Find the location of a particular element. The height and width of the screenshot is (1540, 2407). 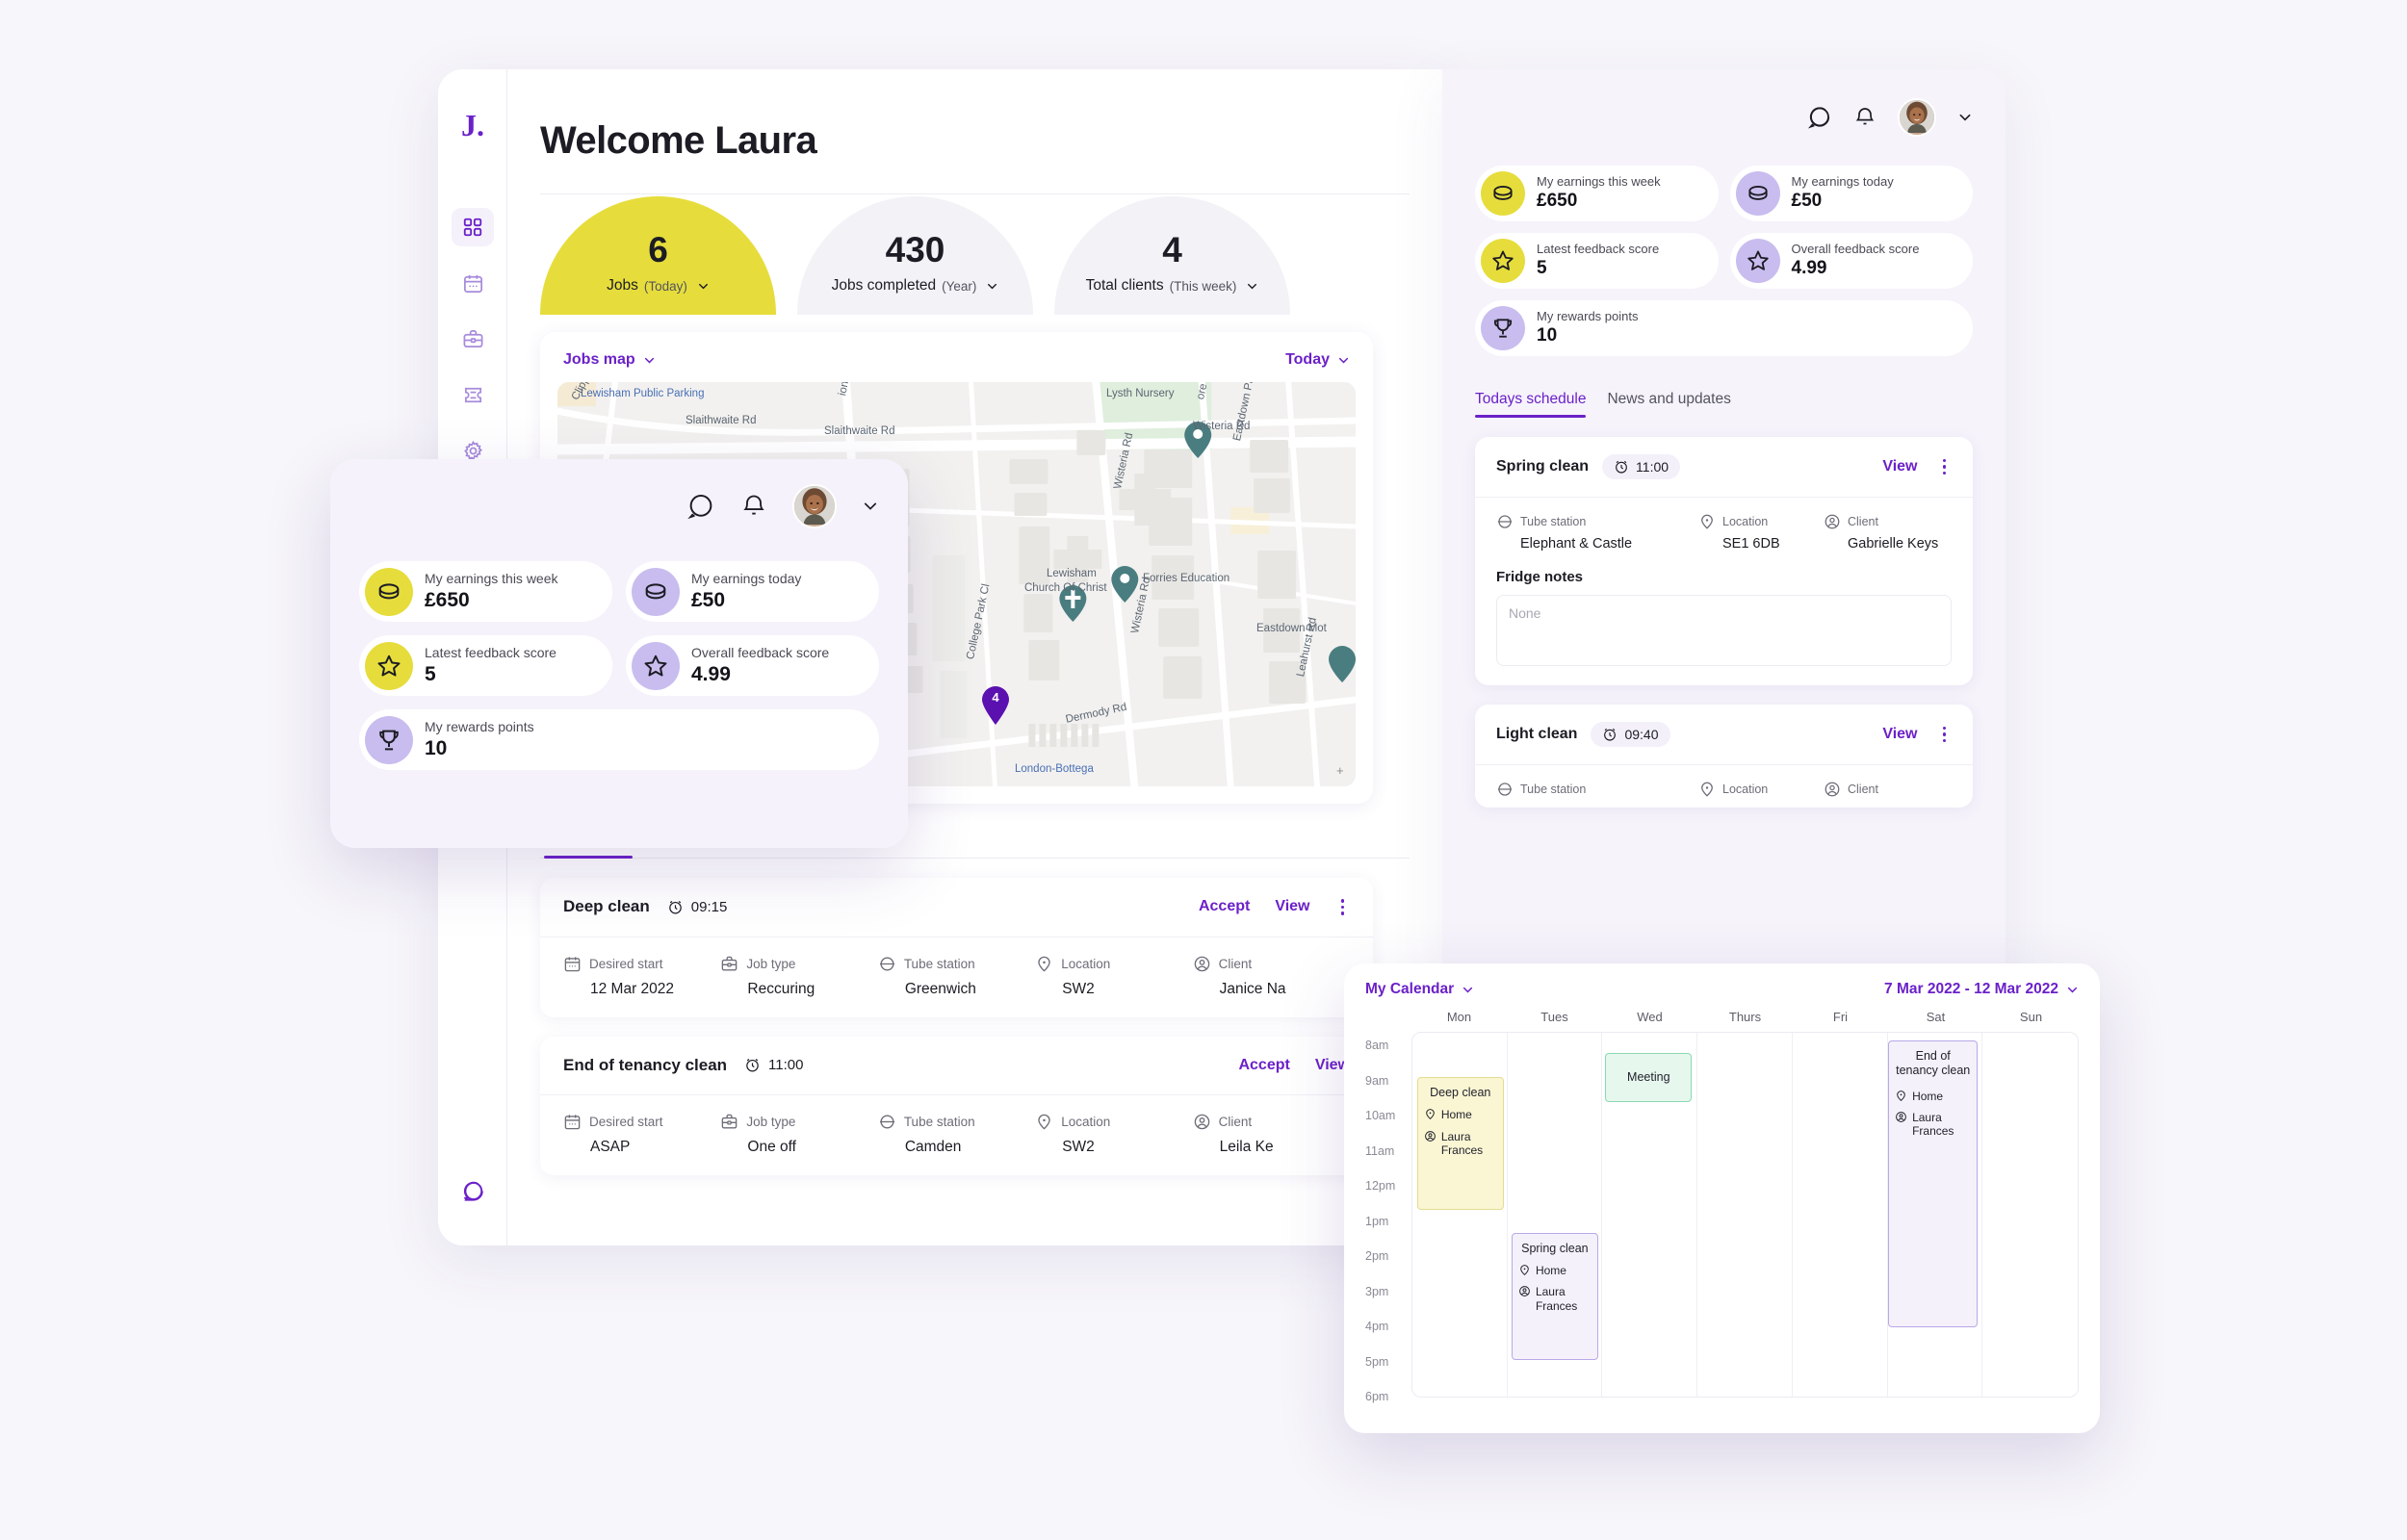

calendar-selector: My Calendar is located at coordinates (1419, 989).